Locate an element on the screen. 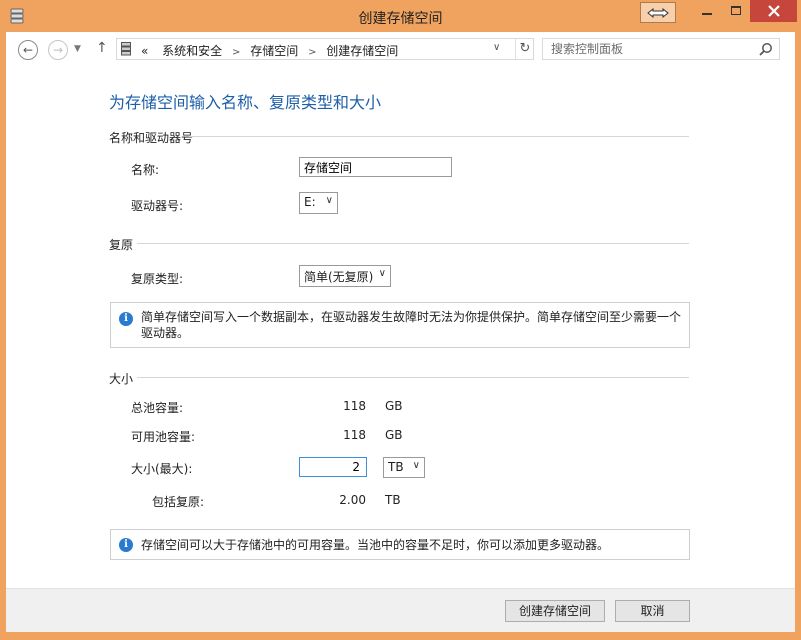 The width and height of the screenshot is (801, 640). search-icon is located at coordinates (766, 49).